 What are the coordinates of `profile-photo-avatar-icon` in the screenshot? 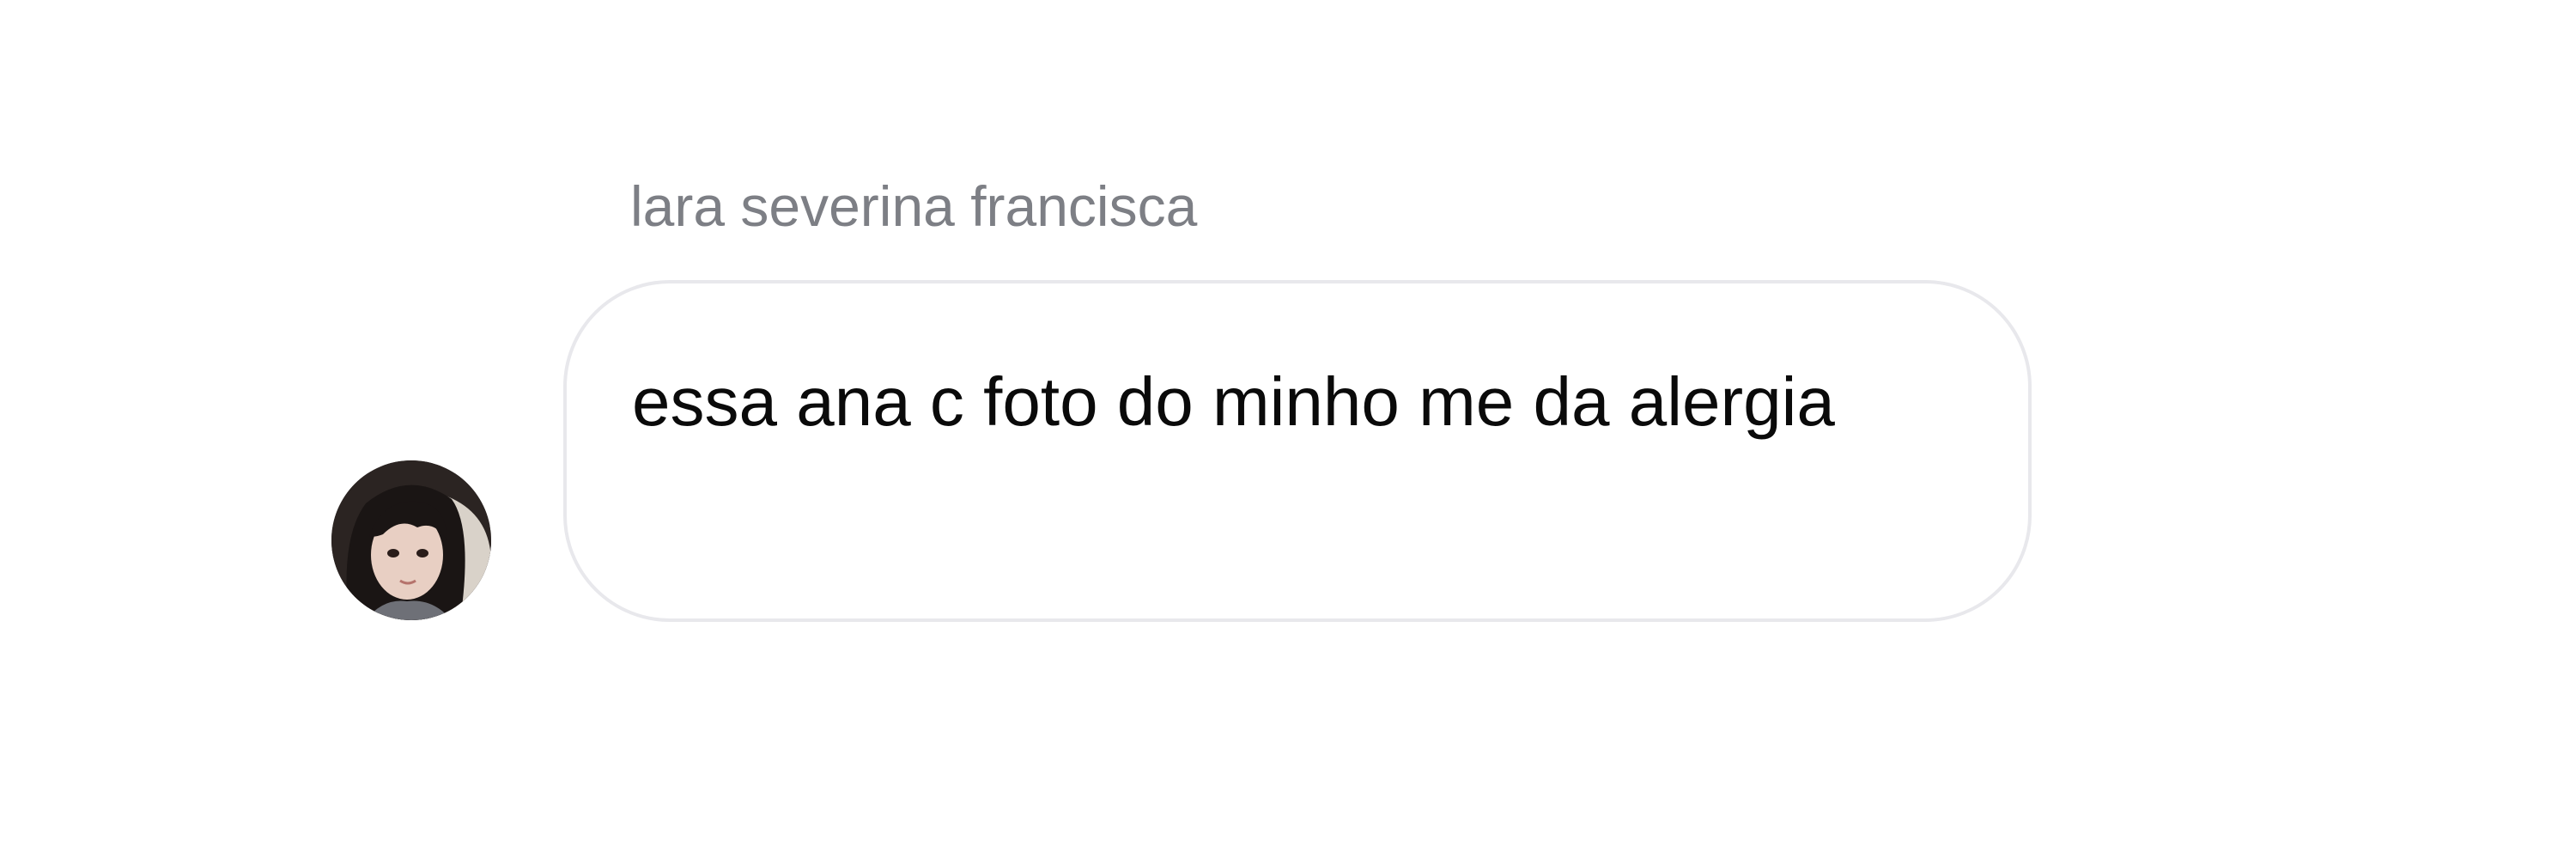 It's located at (411, 540).